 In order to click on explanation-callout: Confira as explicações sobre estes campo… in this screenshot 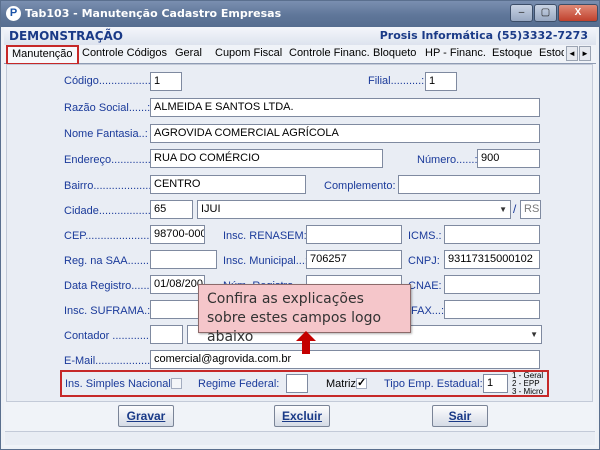, I will do `click(304, 314)`.